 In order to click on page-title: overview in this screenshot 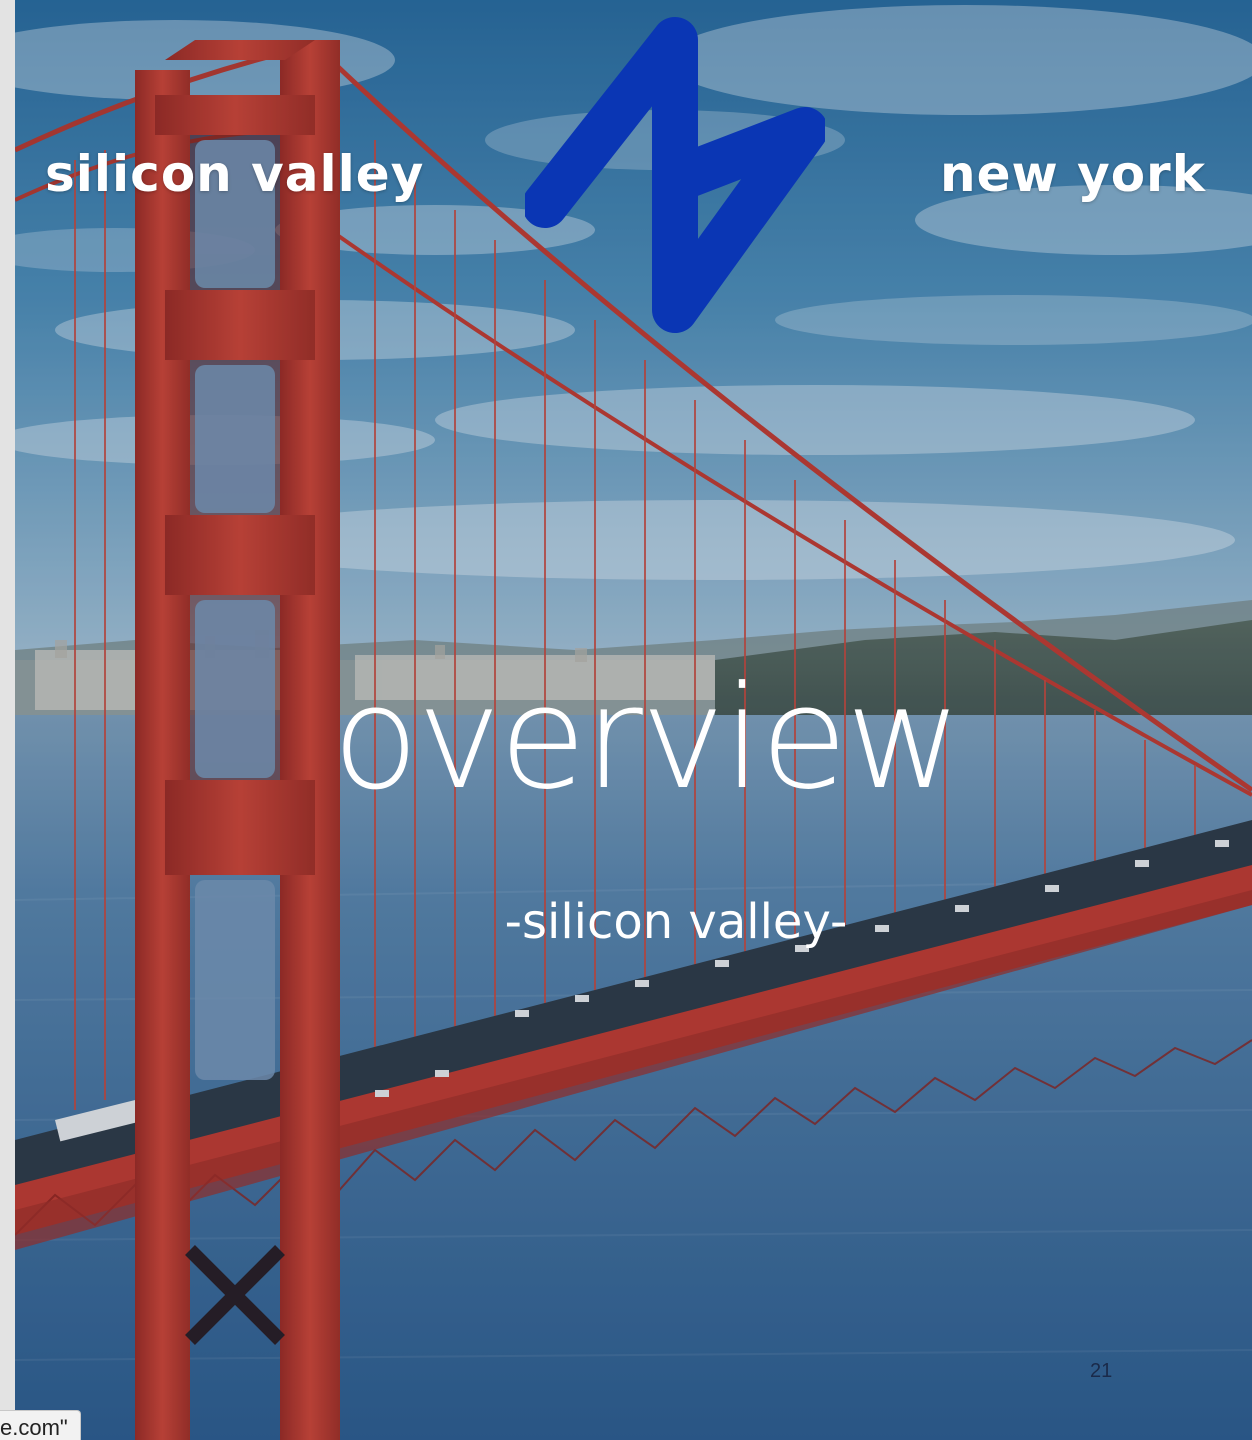, I will do `click(647, 738)`.